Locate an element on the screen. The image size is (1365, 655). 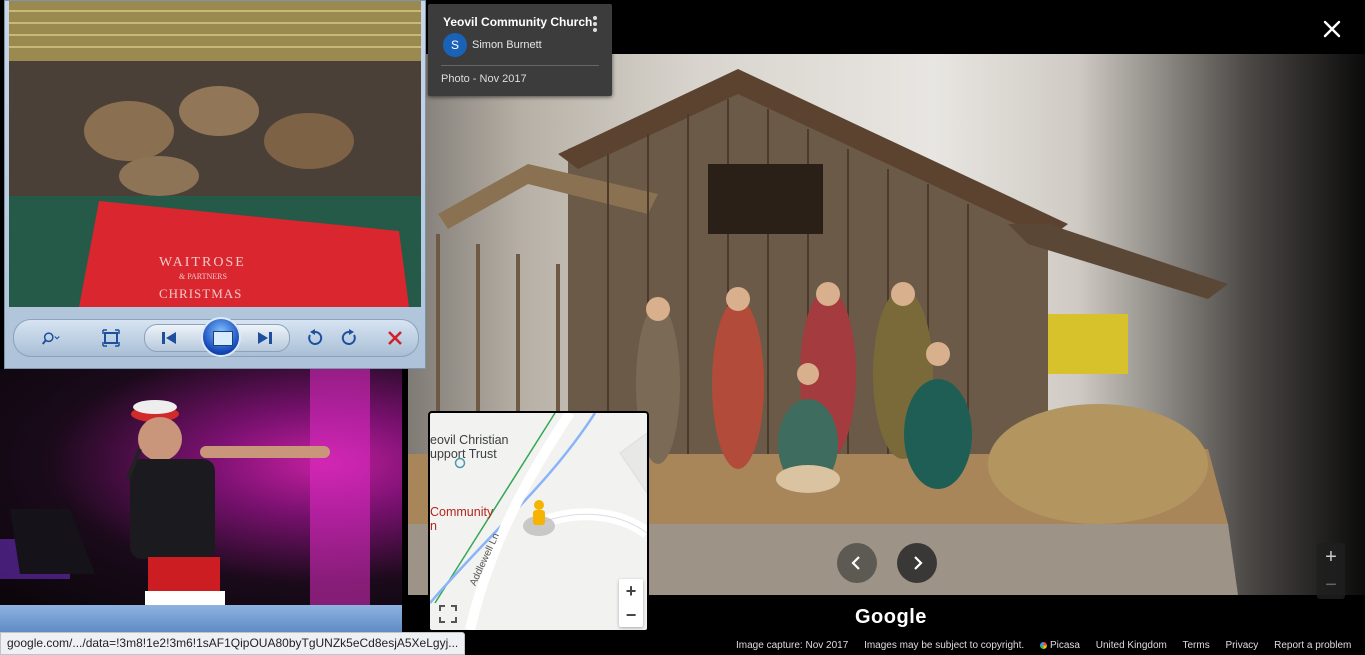
previous-photo-button is located at coordinates (857, 563).